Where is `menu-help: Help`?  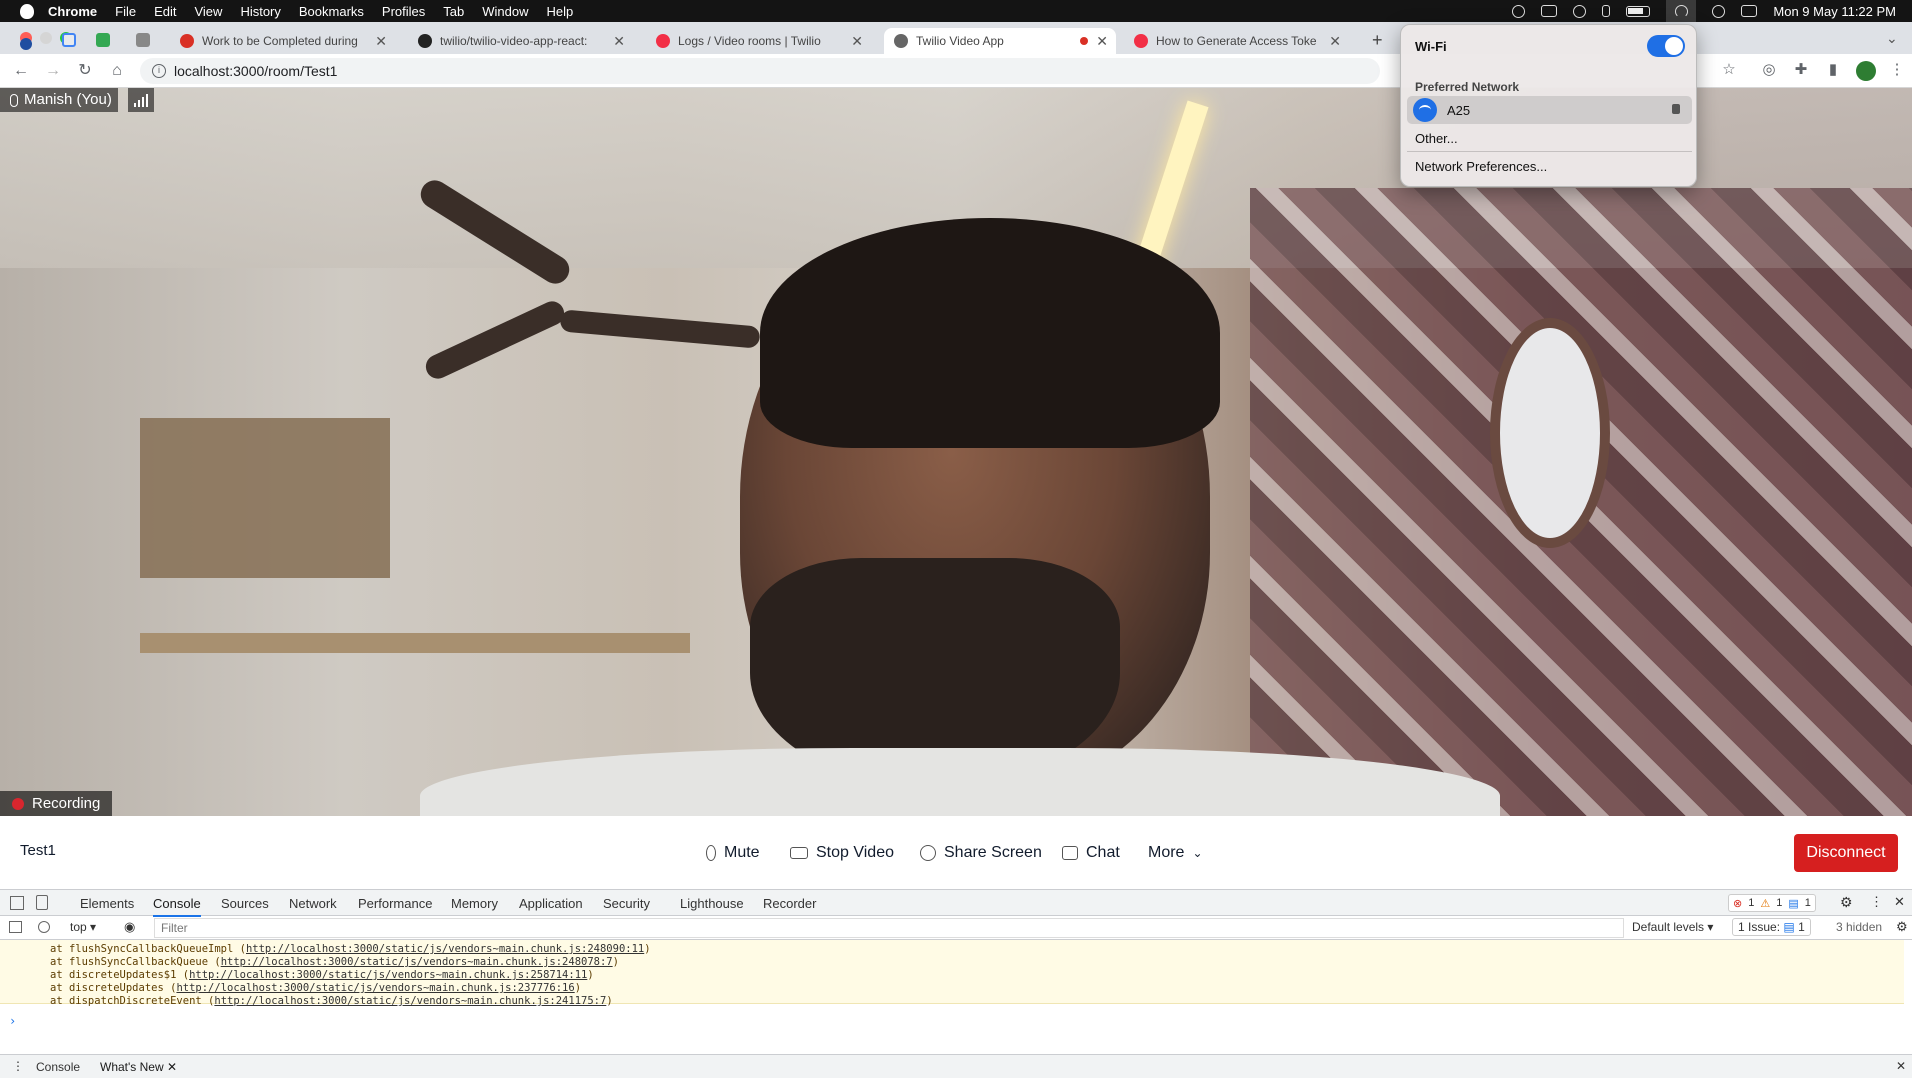 menu-help: Help is located at coordinates (560, 11).